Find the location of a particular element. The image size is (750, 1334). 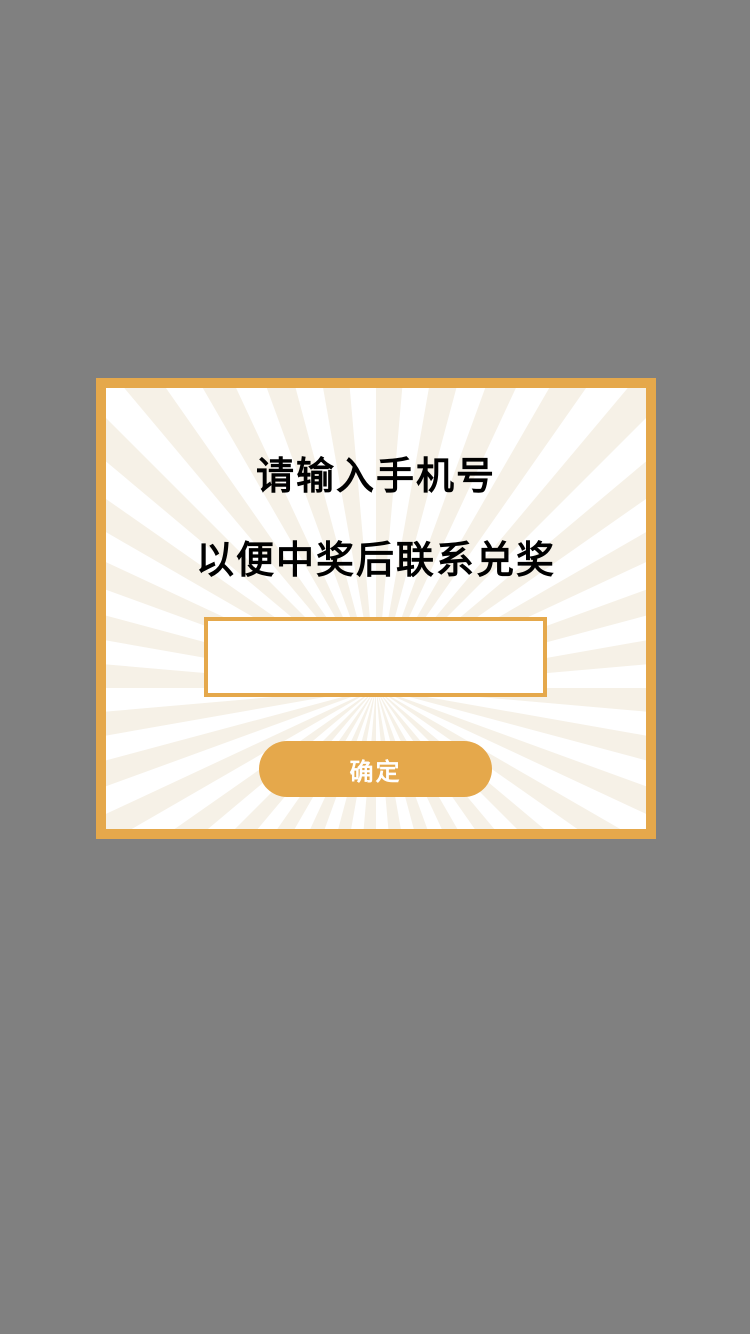

phone-number-input is located at coordinates (375, 657).